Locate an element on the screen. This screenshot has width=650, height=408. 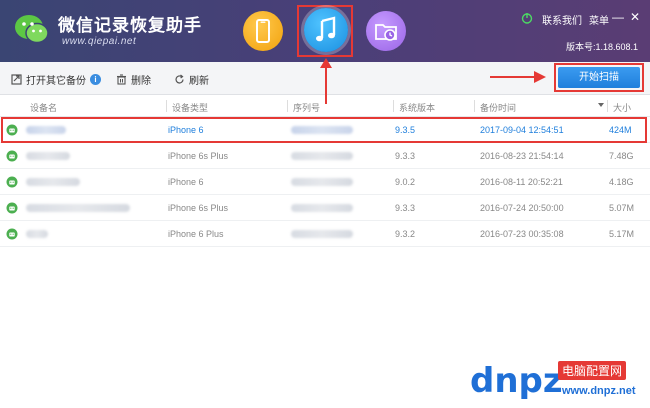
refresh-label: 刷新 is located at coordinates (199, 81).